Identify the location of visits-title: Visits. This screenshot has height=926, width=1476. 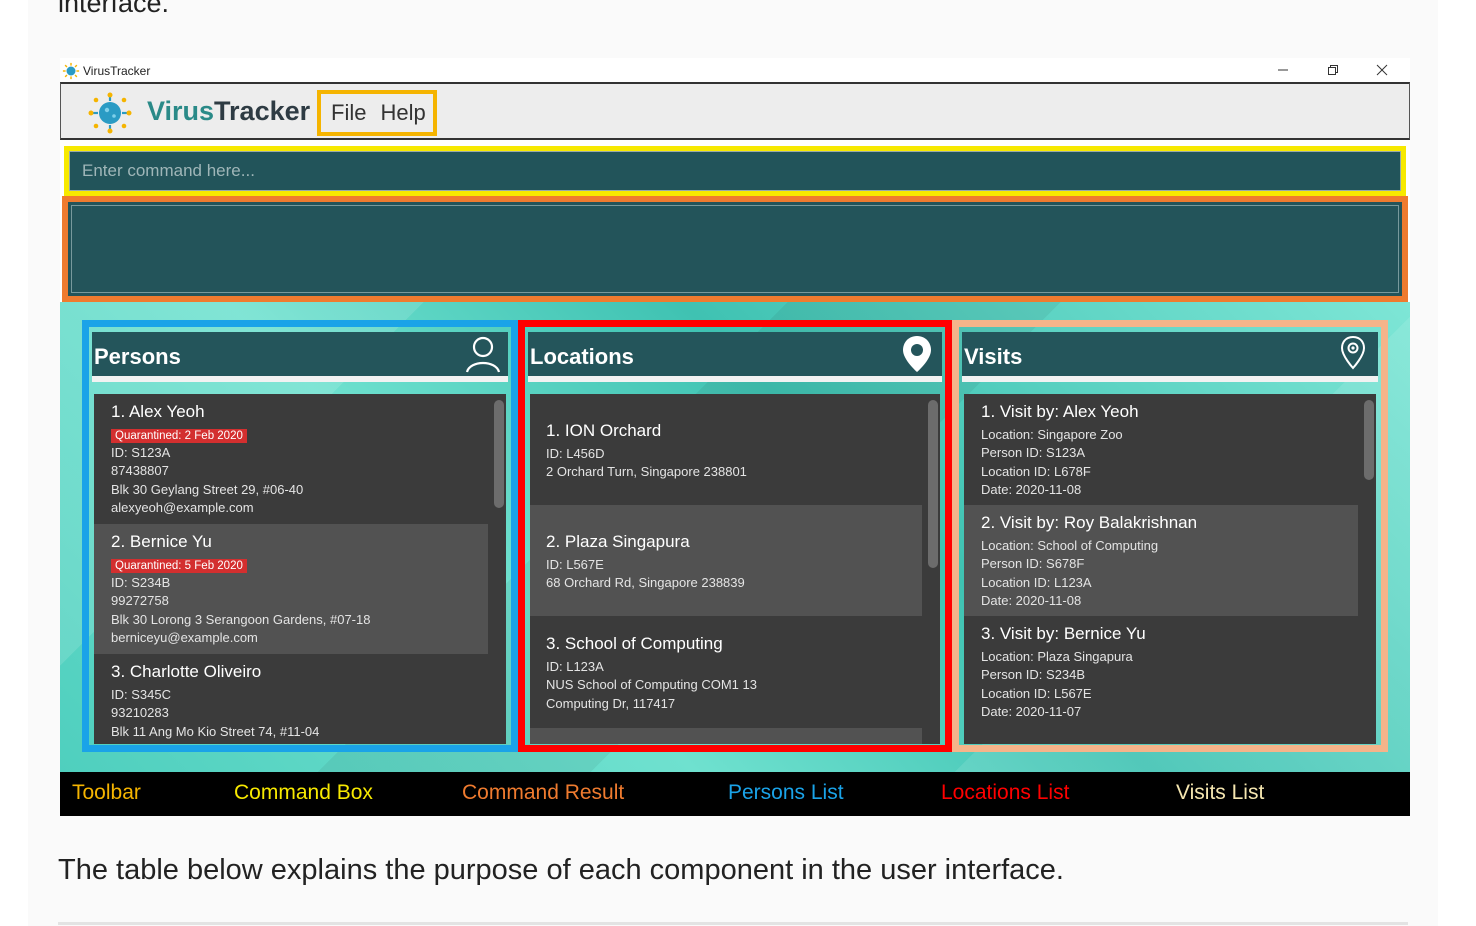
(993, 356).